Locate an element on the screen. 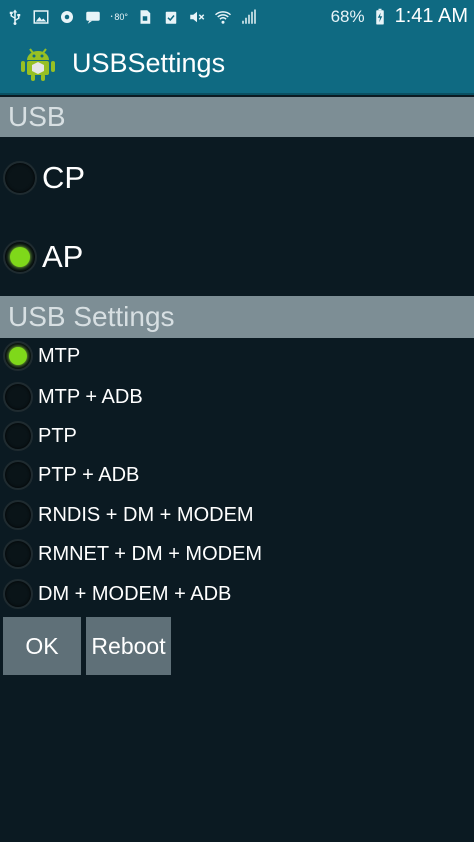  battery-charging-icon is located at coordinates (380, 17).